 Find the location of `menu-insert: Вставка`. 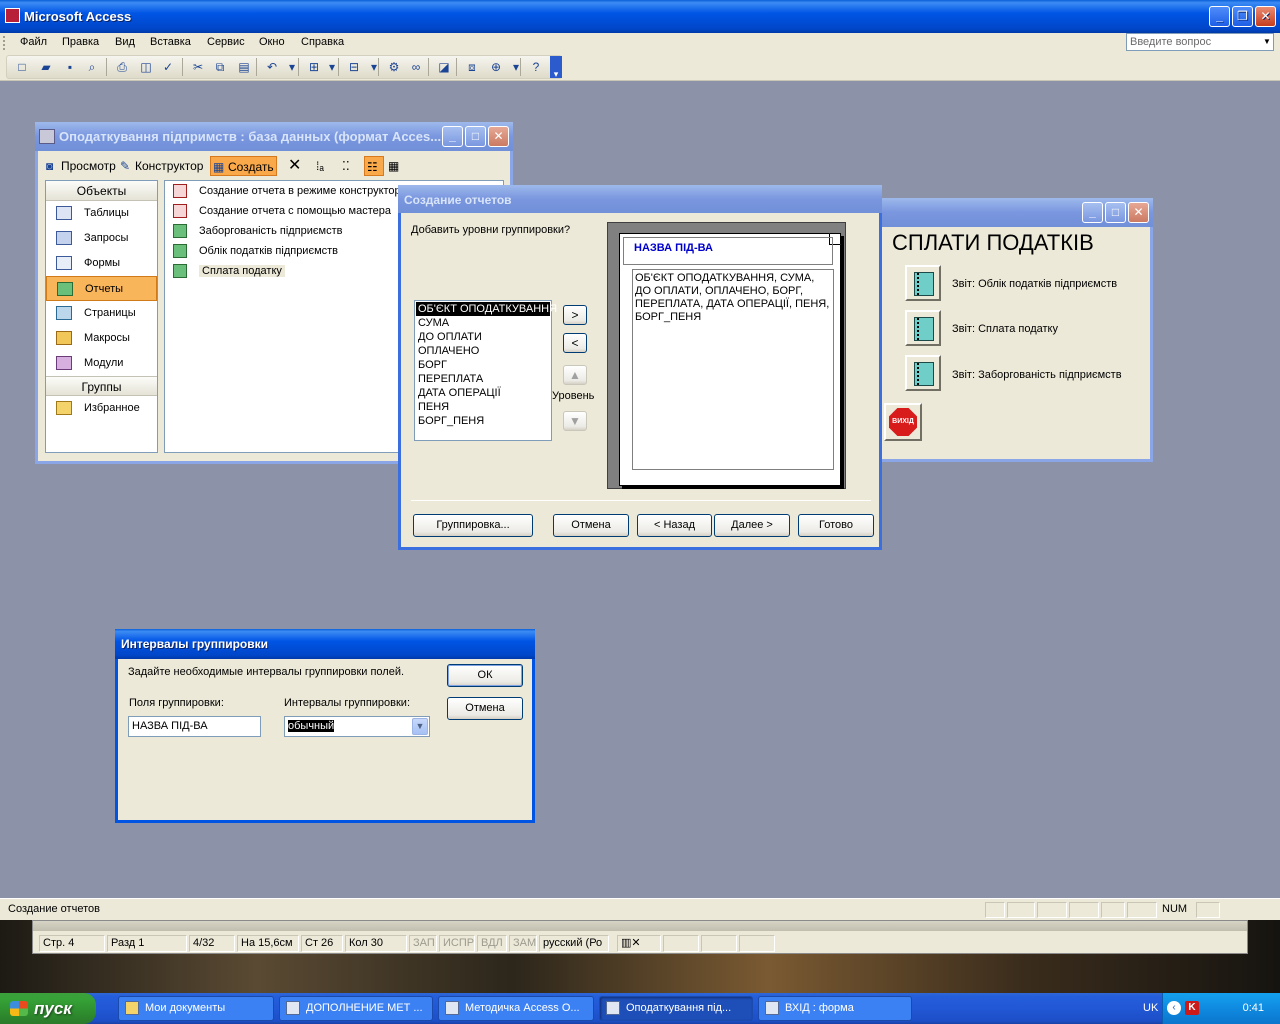

menu-insert: Вставка is located at coordinates (170, 42).